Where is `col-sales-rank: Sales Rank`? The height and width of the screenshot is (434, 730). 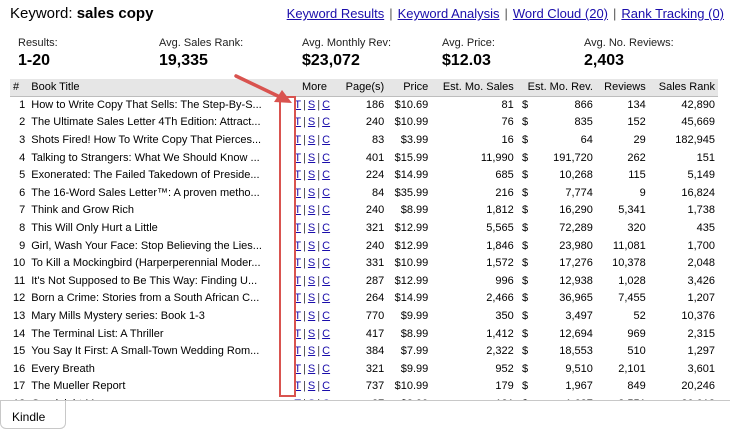 col-sales-rank: Sales Rank is located at coordinates (683, 88).